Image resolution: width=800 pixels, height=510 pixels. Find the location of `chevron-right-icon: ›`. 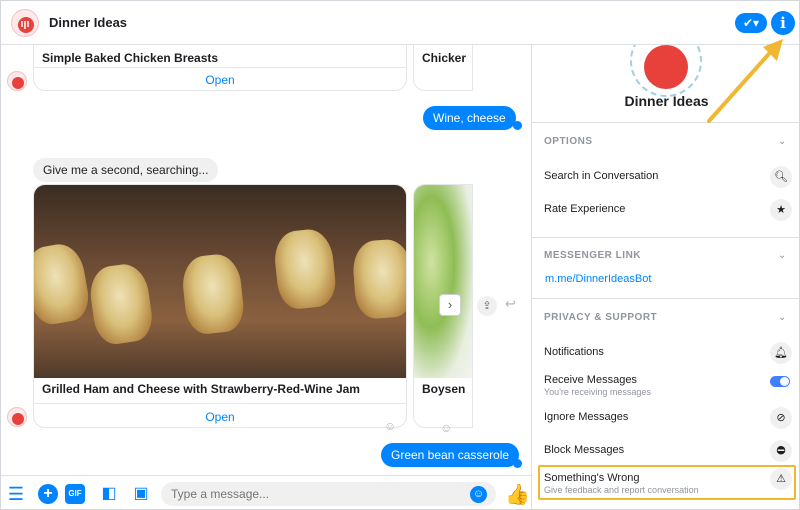

chevron-right-icon: › is located at coordinates (450, 304).